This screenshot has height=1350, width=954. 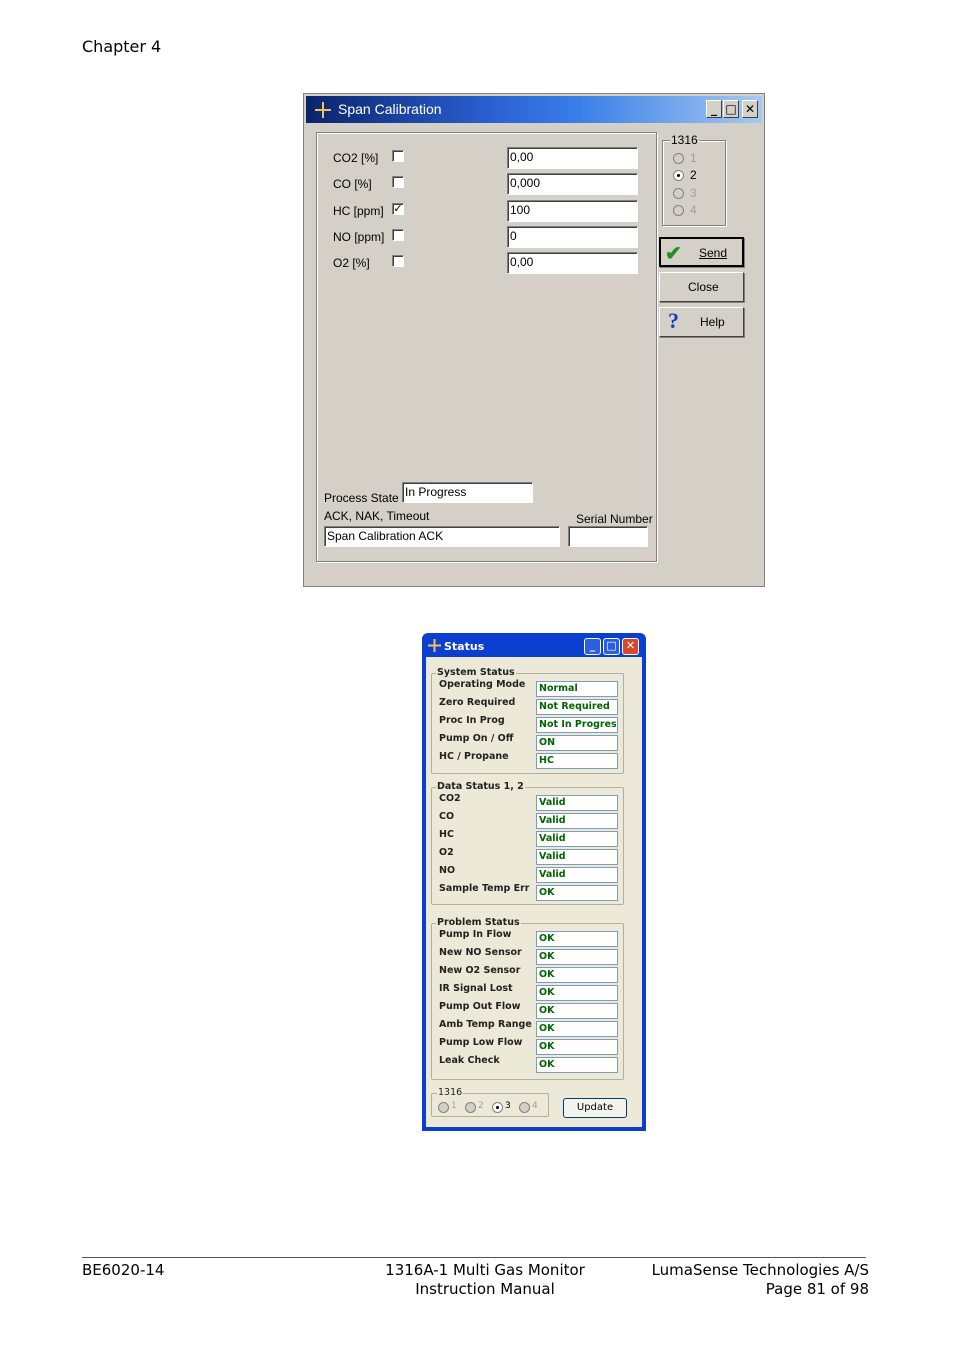 What do you see at coordinates (701, 252) in the screenshot?
I see `send-button: ✔ Send` at bounding box center [701, 252].